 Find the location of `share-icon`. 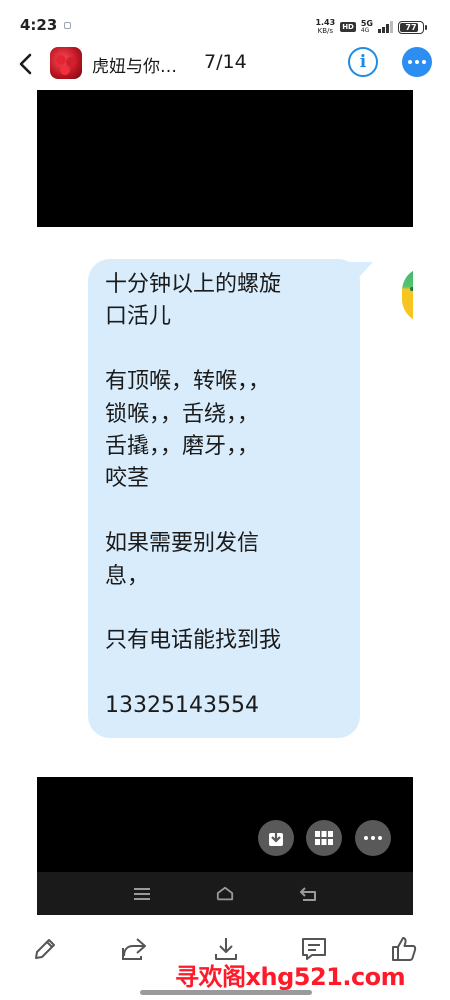

share-icon is located at coordinates (134, 949).